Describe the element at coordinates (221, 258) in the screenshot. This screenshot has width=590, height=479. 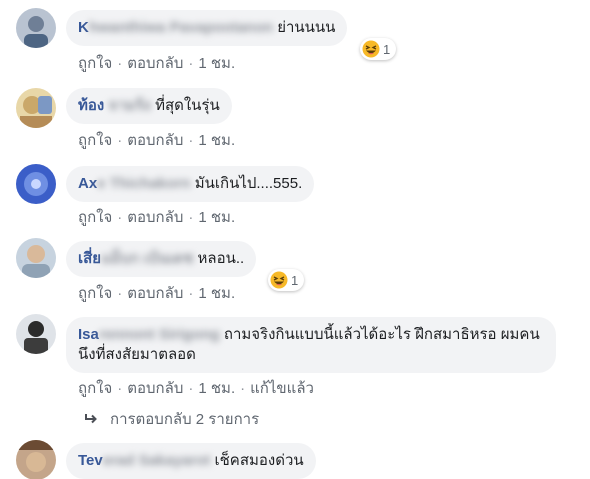
I see `comment-text: หลอน..` at that location.